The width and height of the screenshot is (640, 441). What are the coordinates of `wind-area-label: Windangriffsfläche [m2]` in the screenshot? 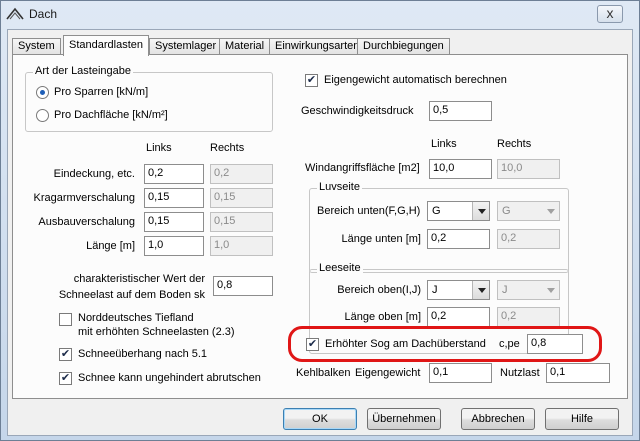 It's located at (362, 168).